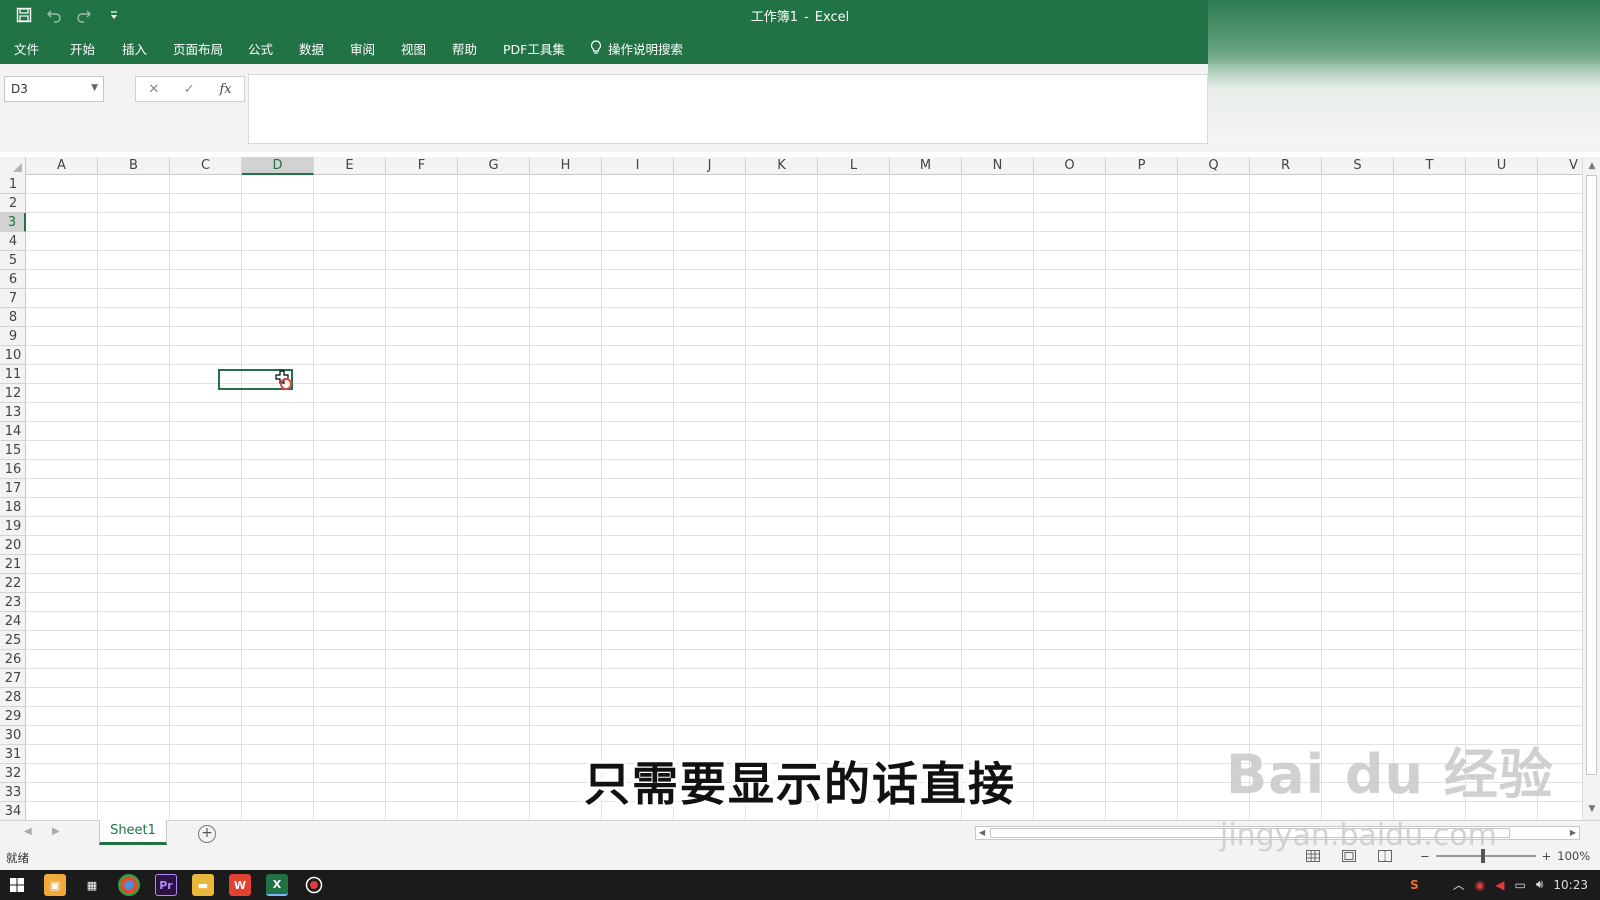 This screenshot has height=900, width=1600. Describe the element at coordinates (13, 336) in the screenshot. I see `row-header: 9` at that location.